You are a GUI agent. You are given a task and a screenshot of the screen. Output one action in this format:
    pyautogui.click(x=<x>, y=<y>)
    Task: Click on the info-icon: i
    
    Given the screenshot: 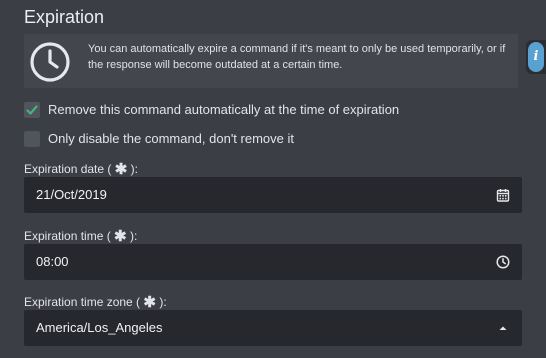 What is the action you would take?
    pyautogui.click(x=536, y=57)
    